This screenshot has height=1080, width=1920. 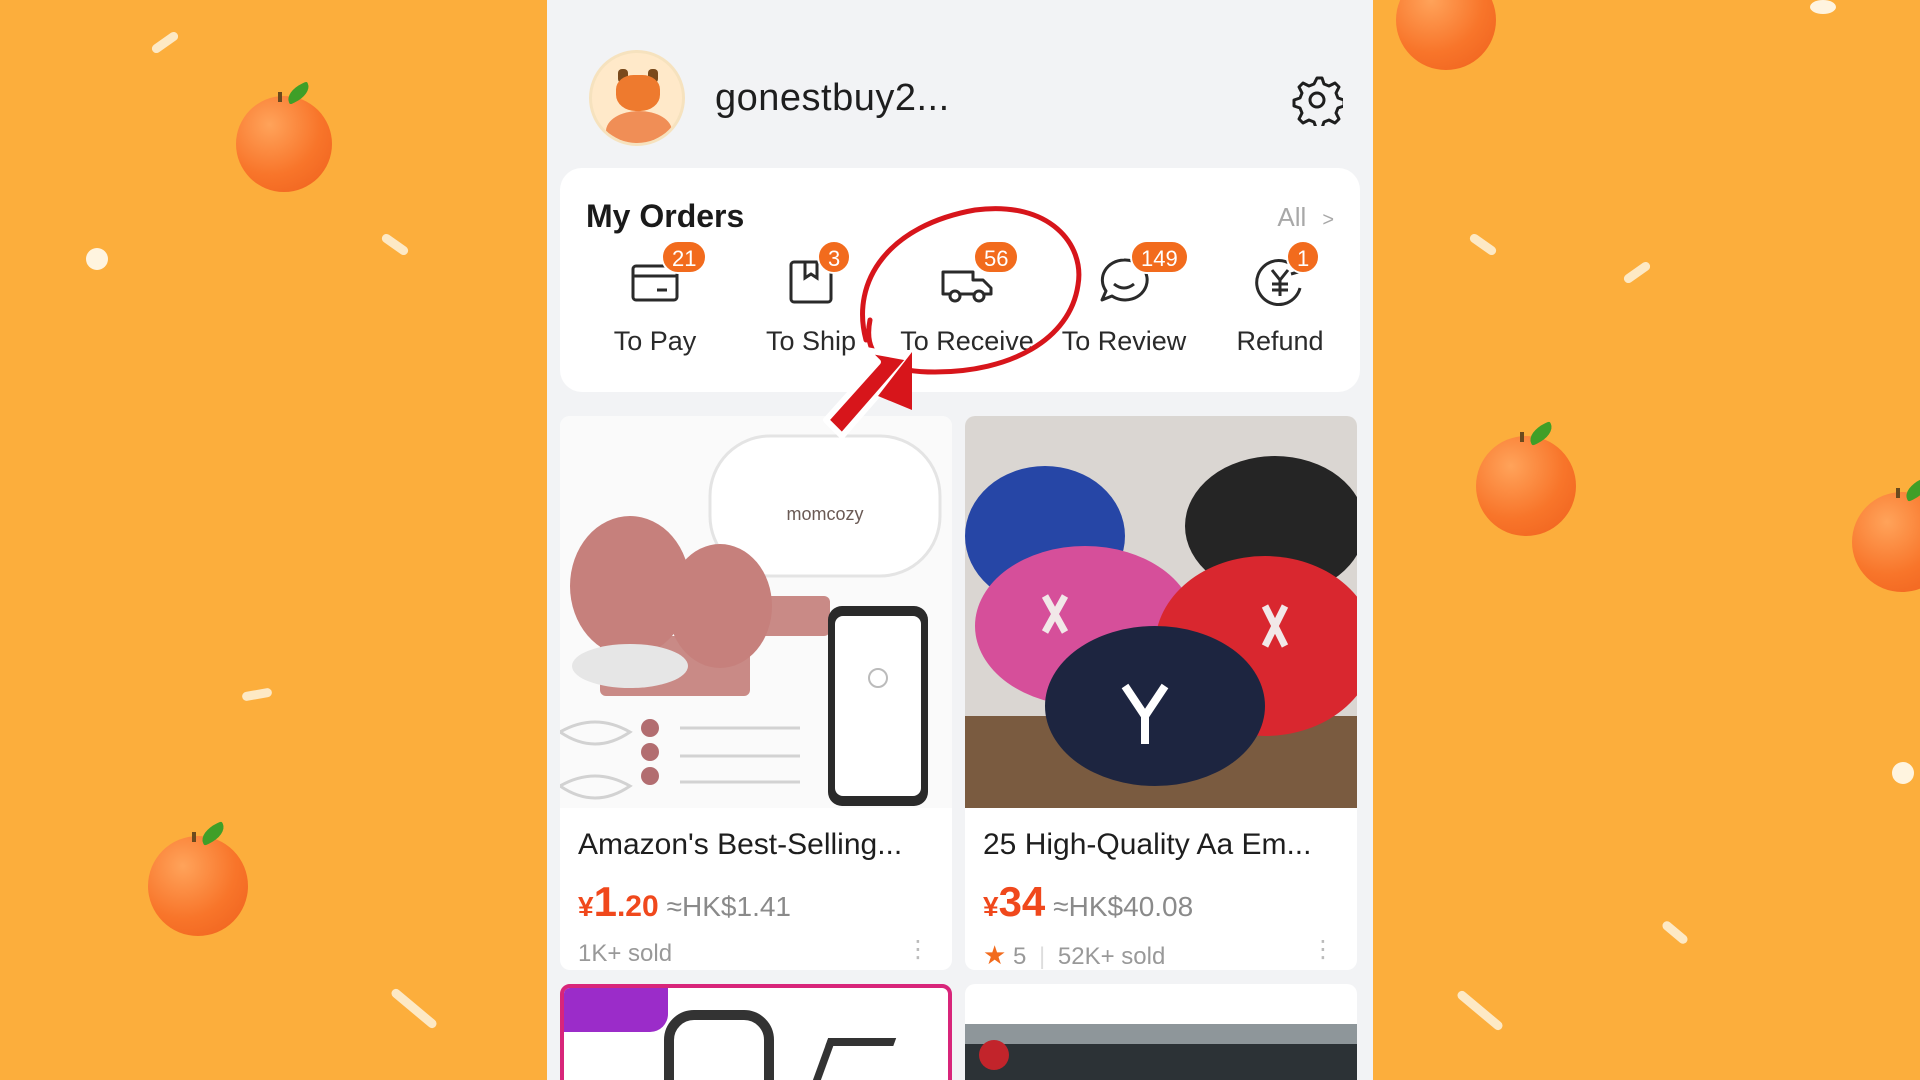 I want to click on order-tab-to-receive: 56 To Receive, so click(x=967, y=298).